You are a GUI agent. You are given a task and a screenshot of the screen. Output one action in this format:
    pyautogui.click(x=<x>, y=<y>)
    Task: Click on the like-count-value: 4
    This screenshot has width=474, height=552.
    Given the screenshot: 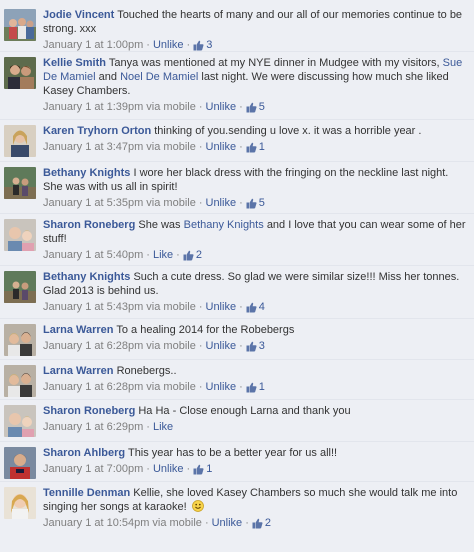 What is the action you would take?
    pyautogui.click(x=261, y=307)
    